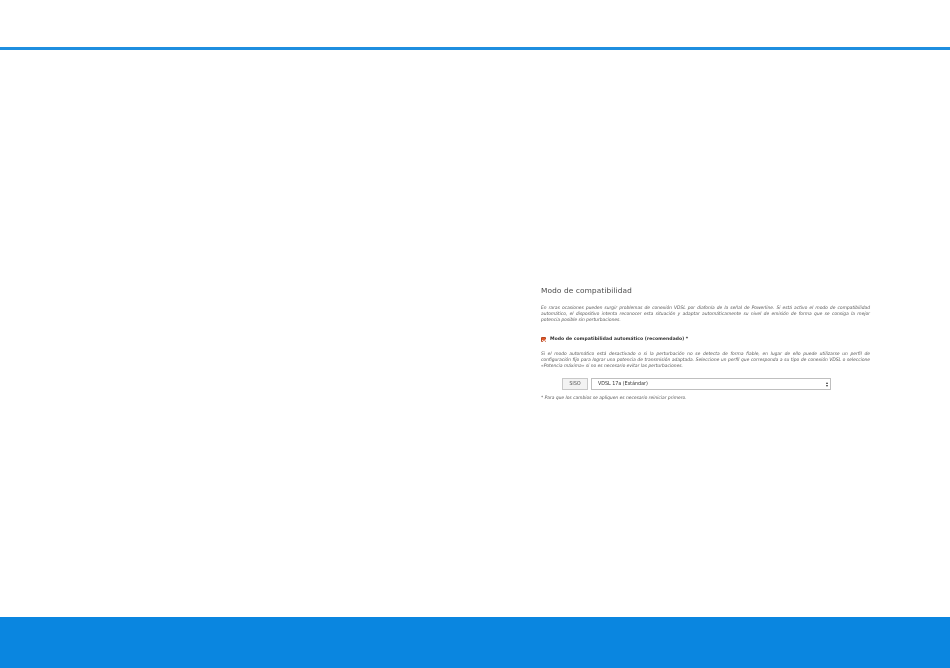  Describe the element at coordinates (543, 340) in the screenshot. I see `auto-compatibility-checkbox` at that location.